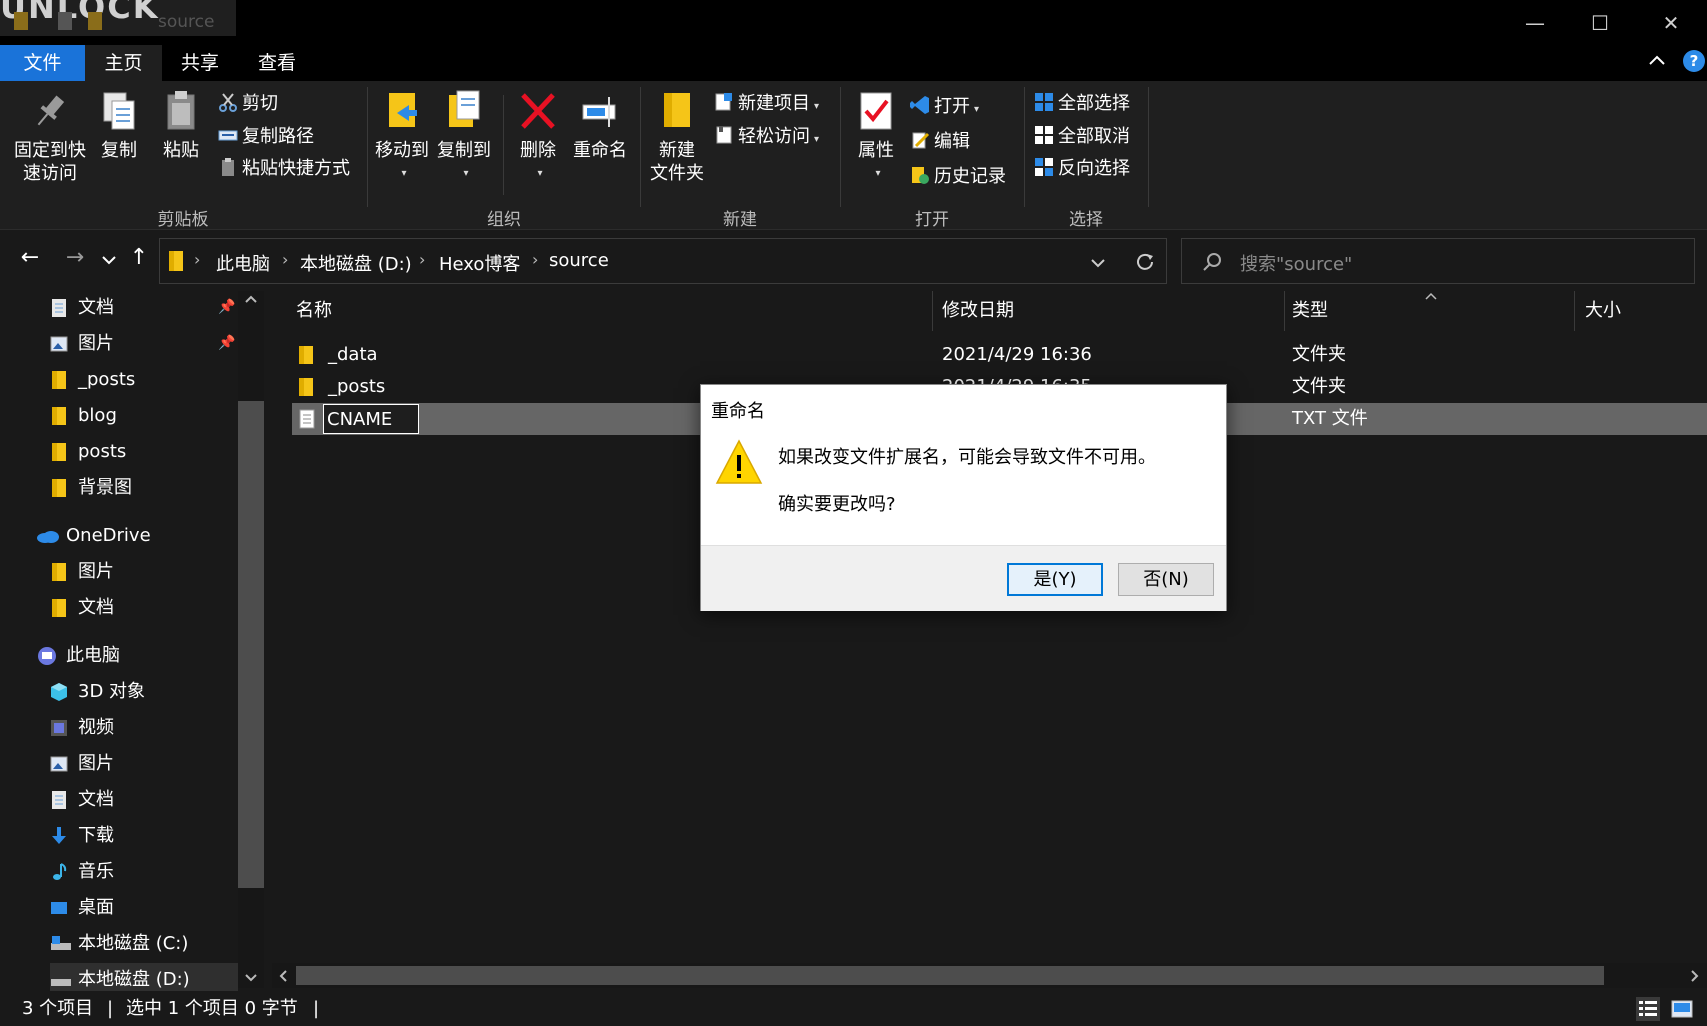  I want to click on copy-to-button: 复制到 ▾, so click(464, 137).